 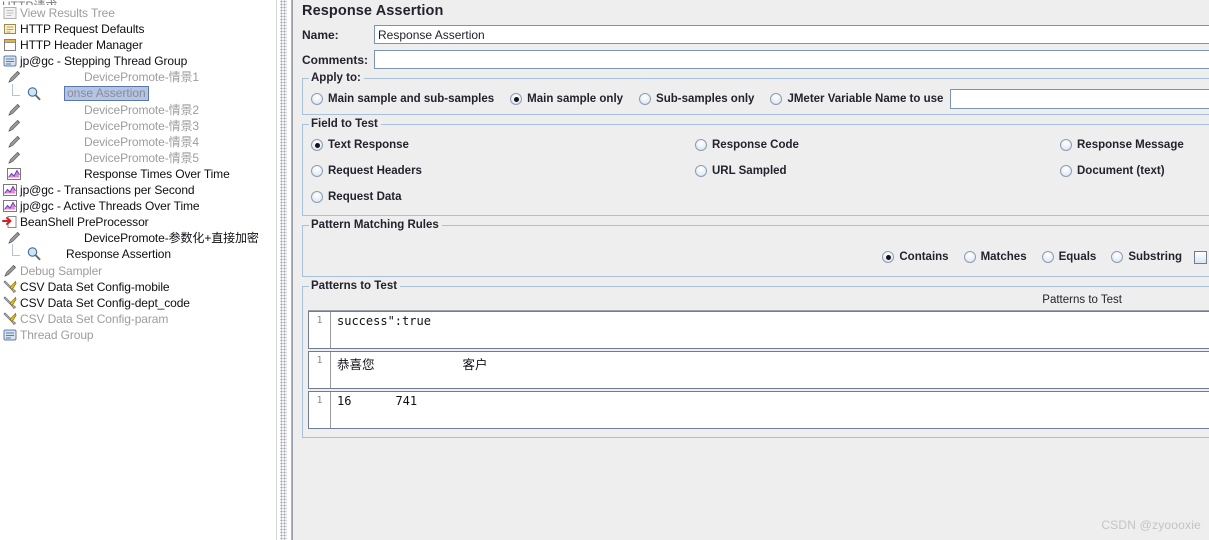 What do you see at coordinates (770, 330) in the screenshot?
I see `pattern-text: success":true` at bounding box center [770, 330].